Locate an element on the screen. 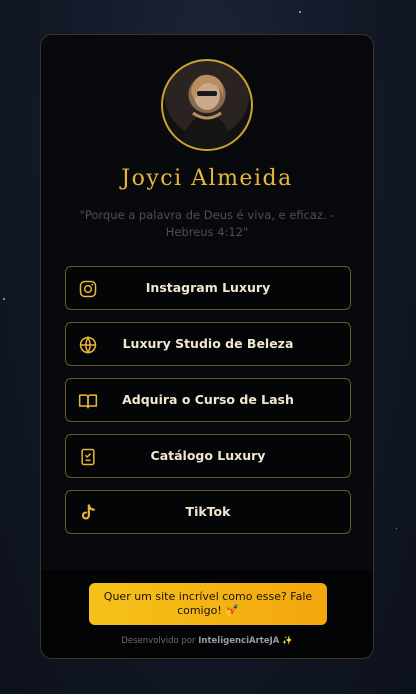 The image size is (416, 694). link-label: Adquira o Curso de Lash is located at coordinates (208, 399).